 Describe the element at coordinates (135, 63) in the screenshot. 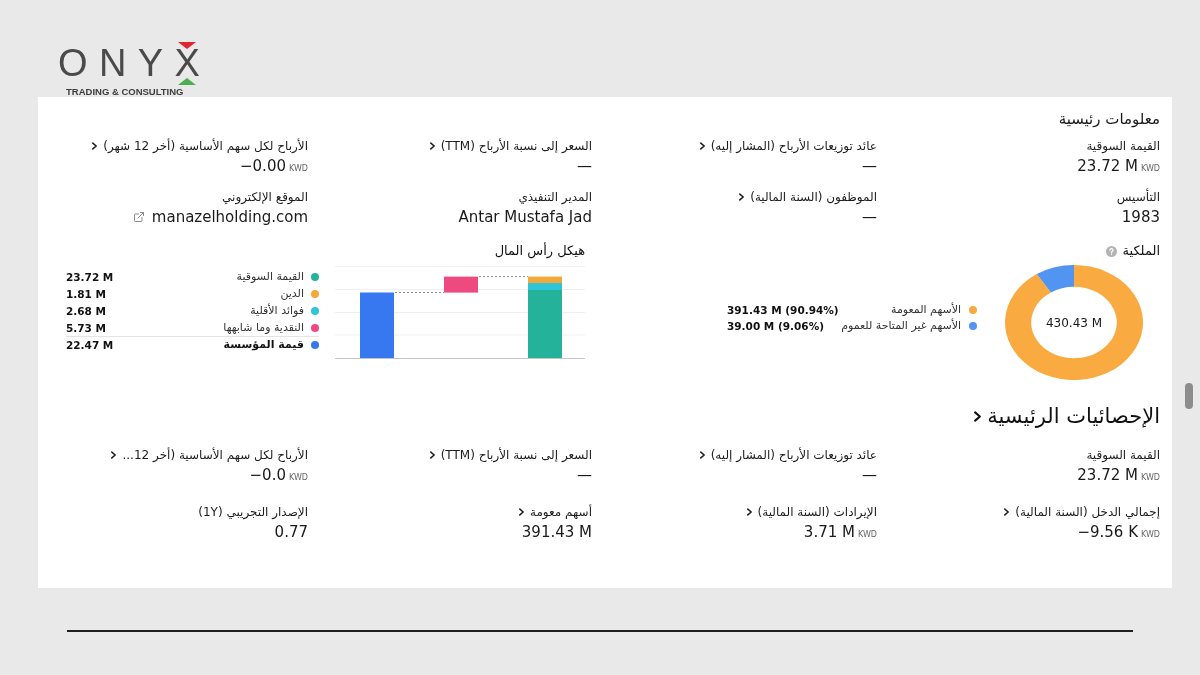

I see `logo-wordmark: ONYX` at that location.